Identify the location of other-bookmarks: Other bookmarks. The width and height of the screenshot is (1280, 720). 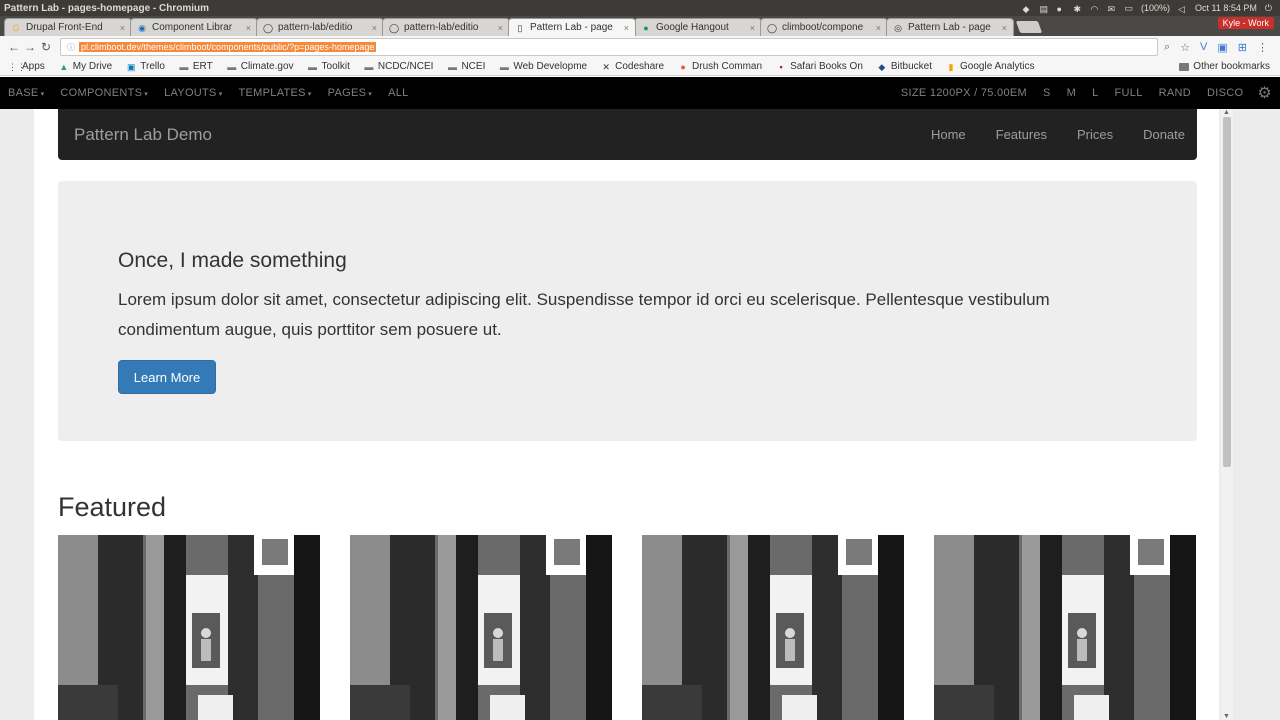
(1224, 66).